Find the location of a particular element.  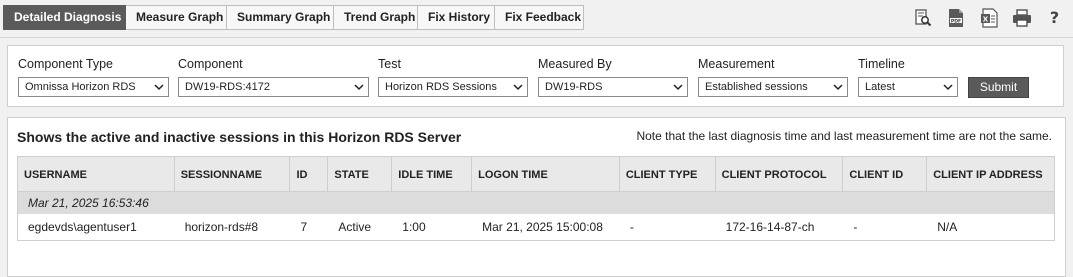

test-group: Test Horizon RDS Sessions is located at coordinates (453, 76).